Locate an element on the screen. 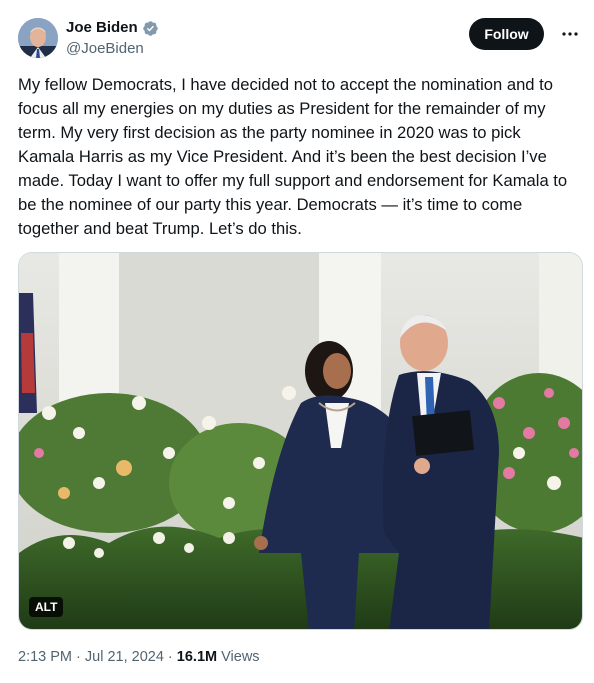  tweet-header: Joe Biden @JoeBiden Follow is located at coordinates (299, 38).